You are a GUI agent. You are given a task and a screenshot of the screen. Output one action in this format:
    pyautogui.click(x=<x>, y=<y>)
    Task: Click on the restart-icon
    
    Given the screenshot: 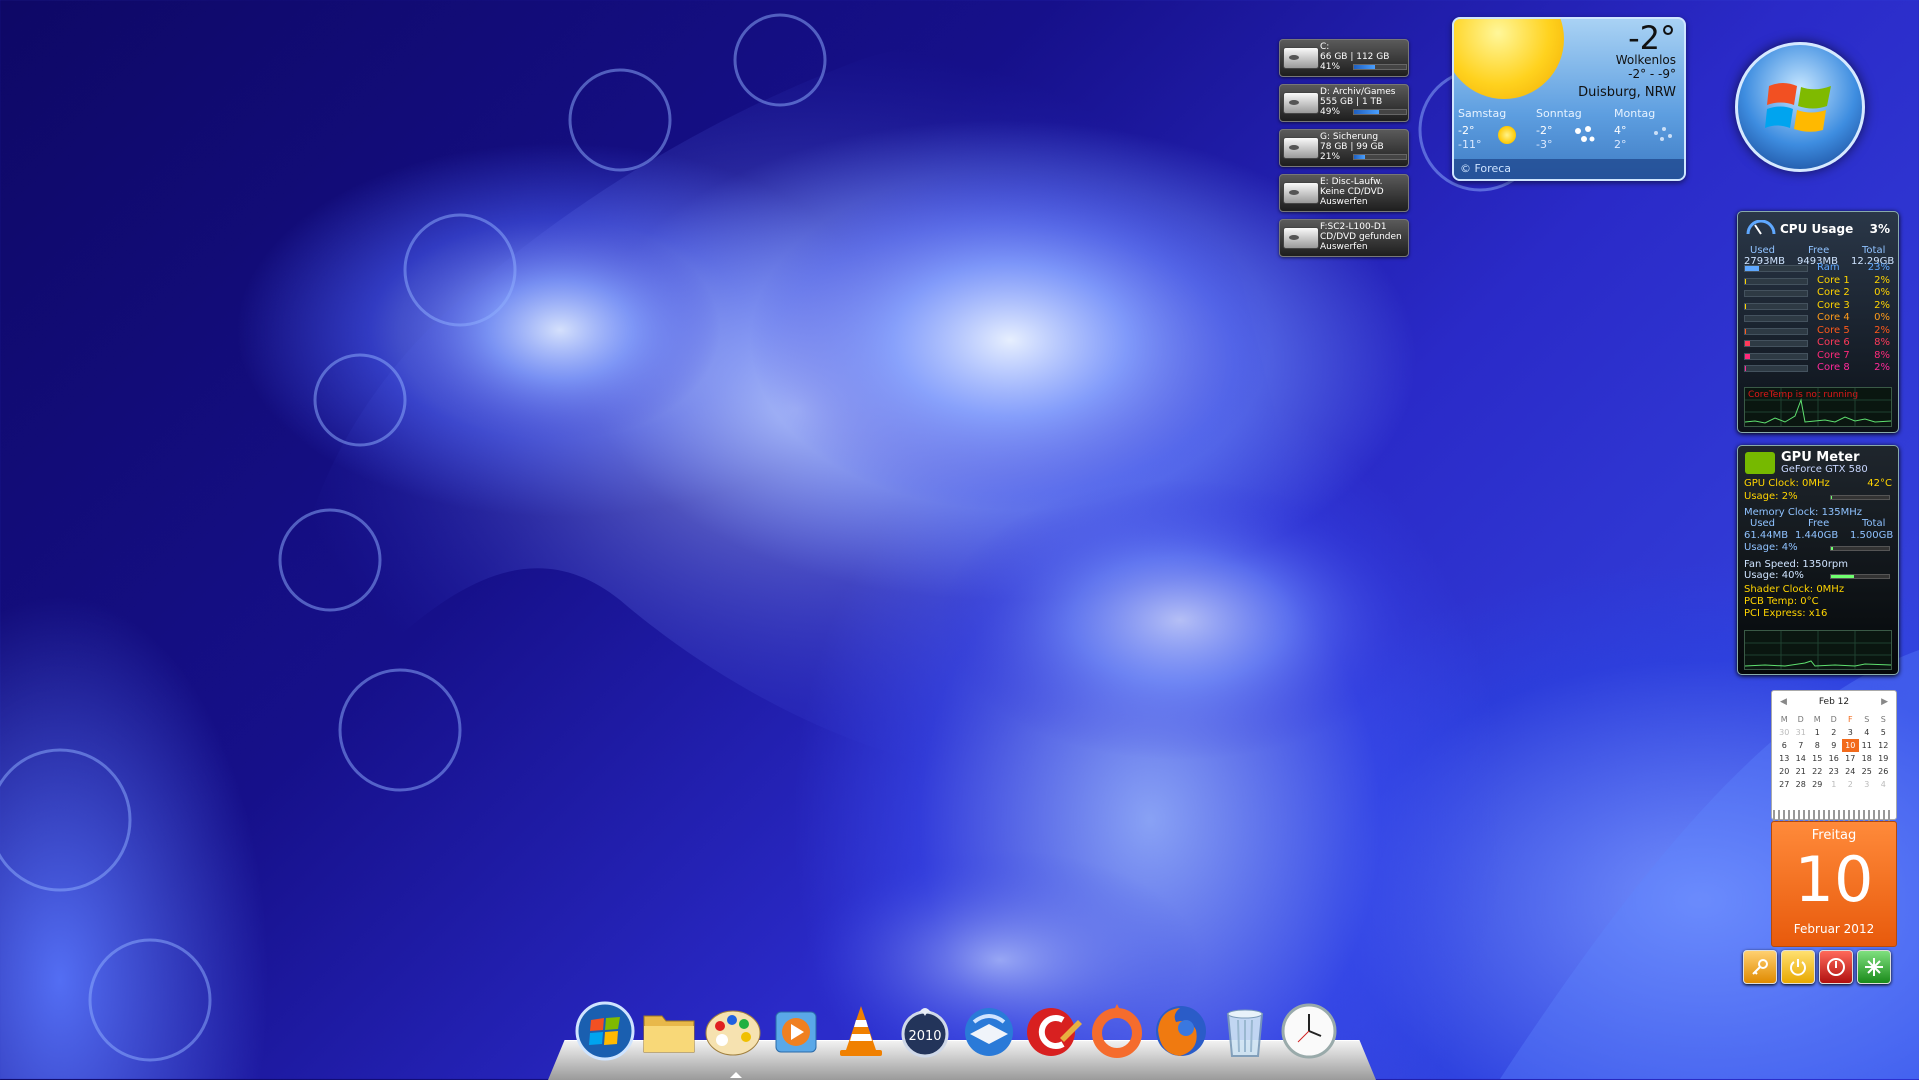 What is the action you would take?
    pyautogui.click(x=1874, y=967)
    